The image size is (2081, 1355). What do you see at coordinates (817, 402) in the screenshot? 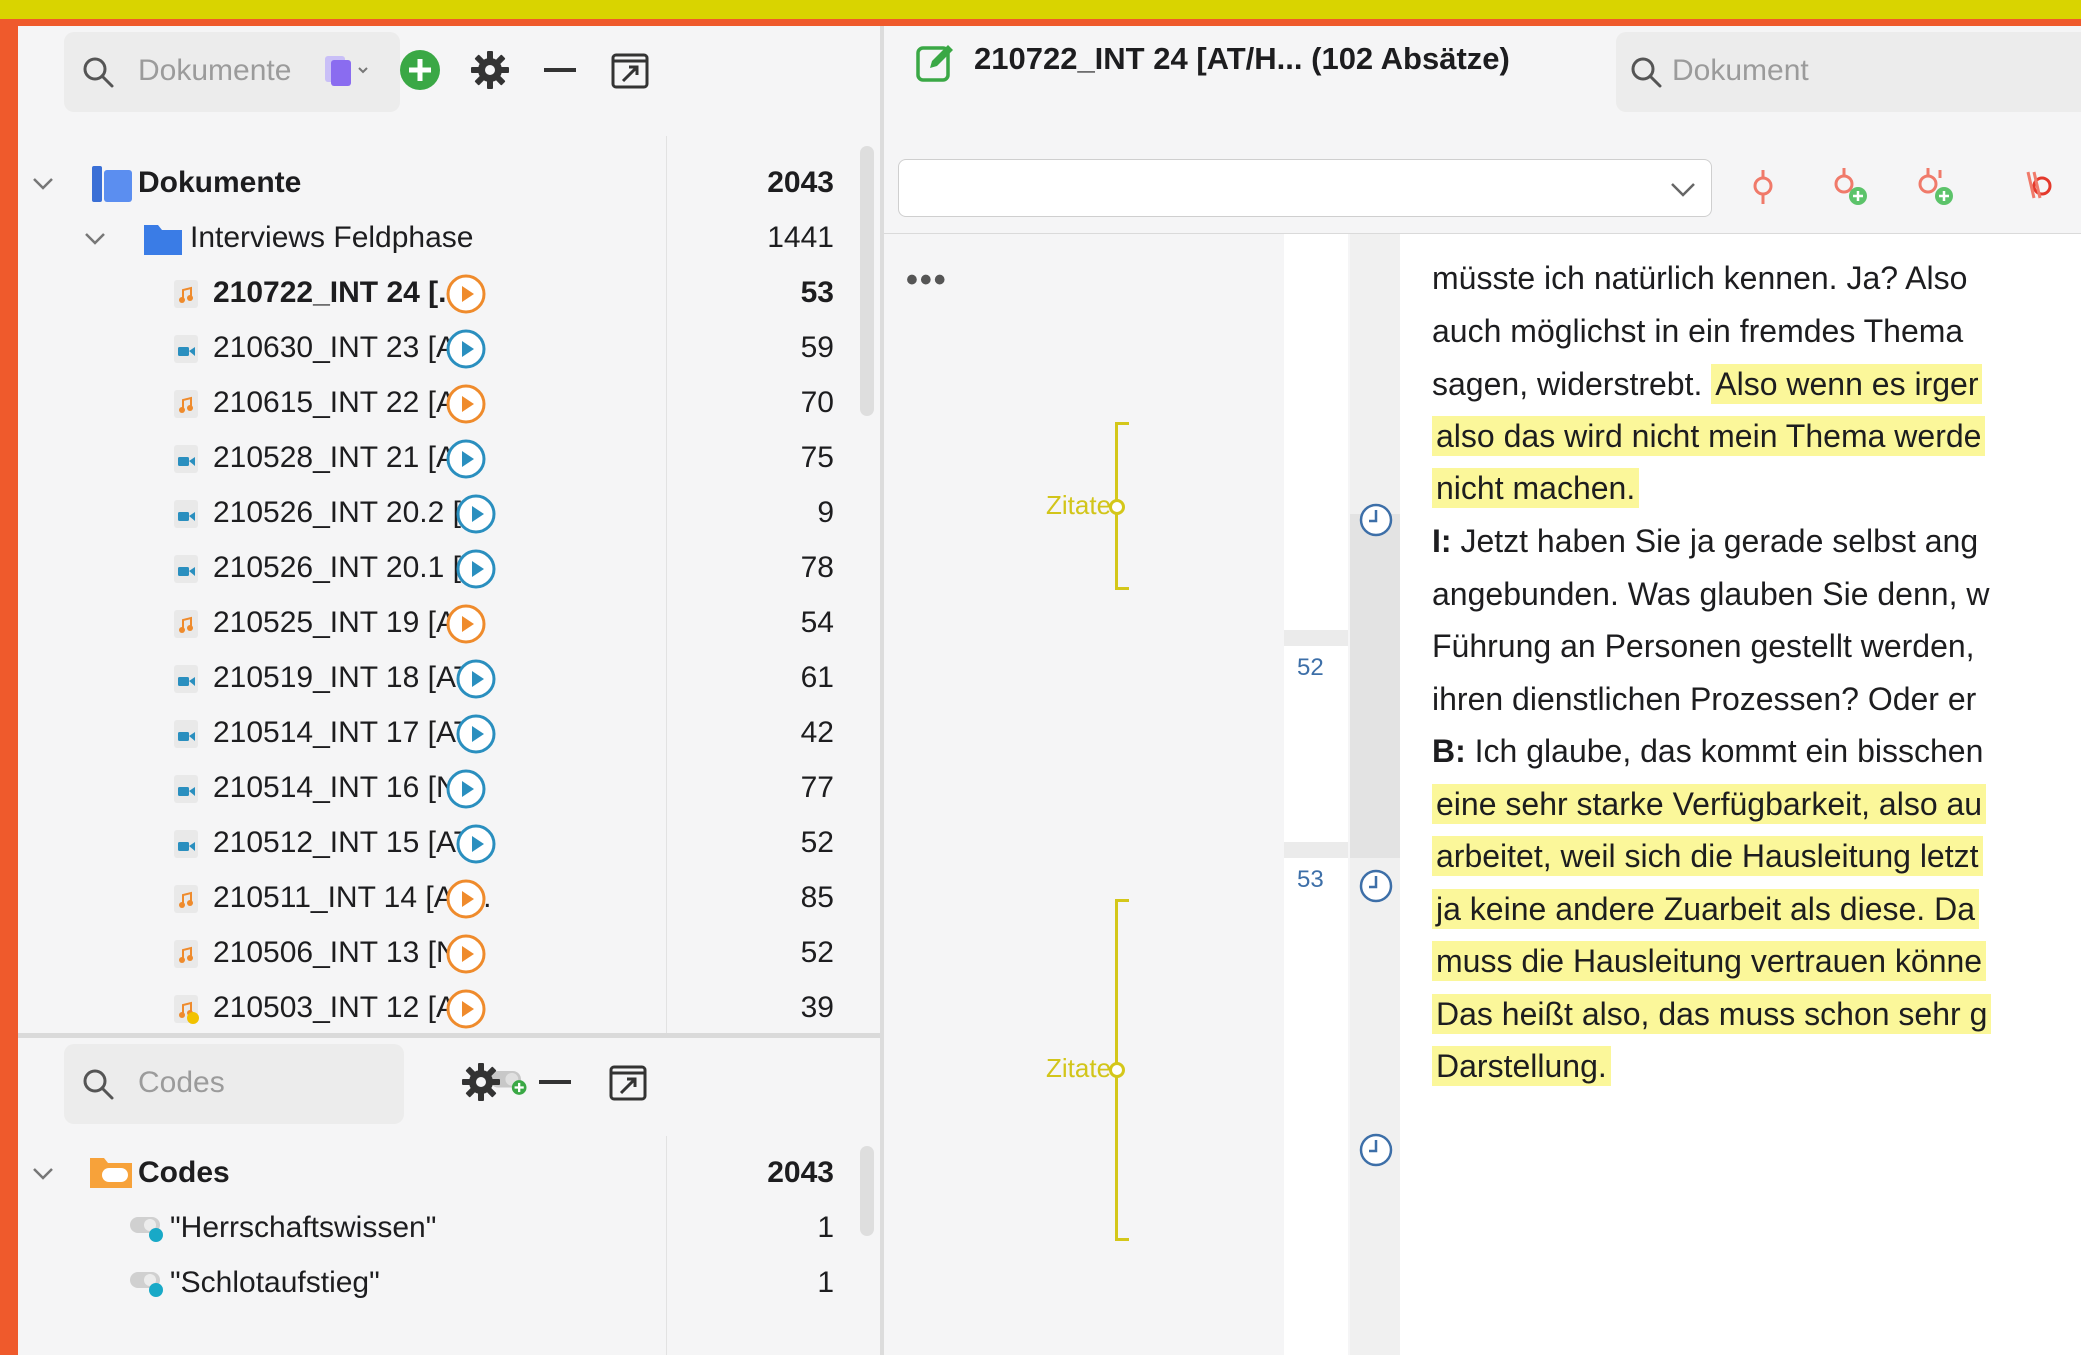
I see `document-count: 70` at bounding box center [817, 402].